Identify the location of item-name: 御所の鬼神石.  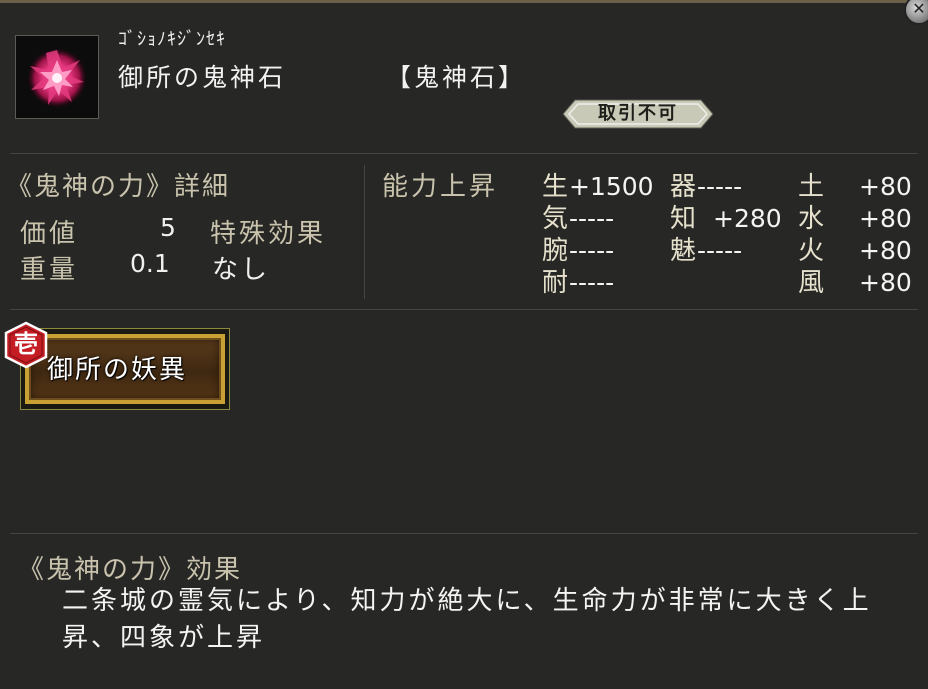
(202, 77).